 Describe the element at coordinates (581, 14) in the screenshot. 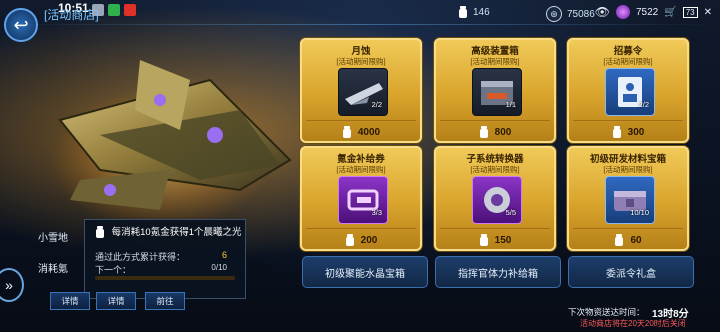

I see `coin-amount: 75086` at that location.